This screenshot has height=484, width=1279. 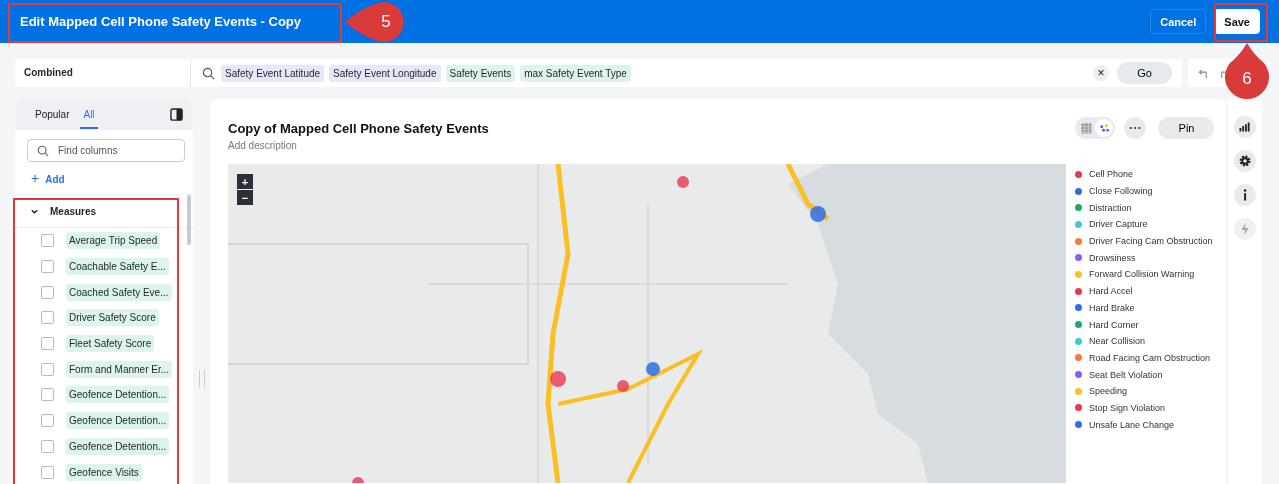 I want to click on callout-badge: 6, so click(x=1247, y=72).